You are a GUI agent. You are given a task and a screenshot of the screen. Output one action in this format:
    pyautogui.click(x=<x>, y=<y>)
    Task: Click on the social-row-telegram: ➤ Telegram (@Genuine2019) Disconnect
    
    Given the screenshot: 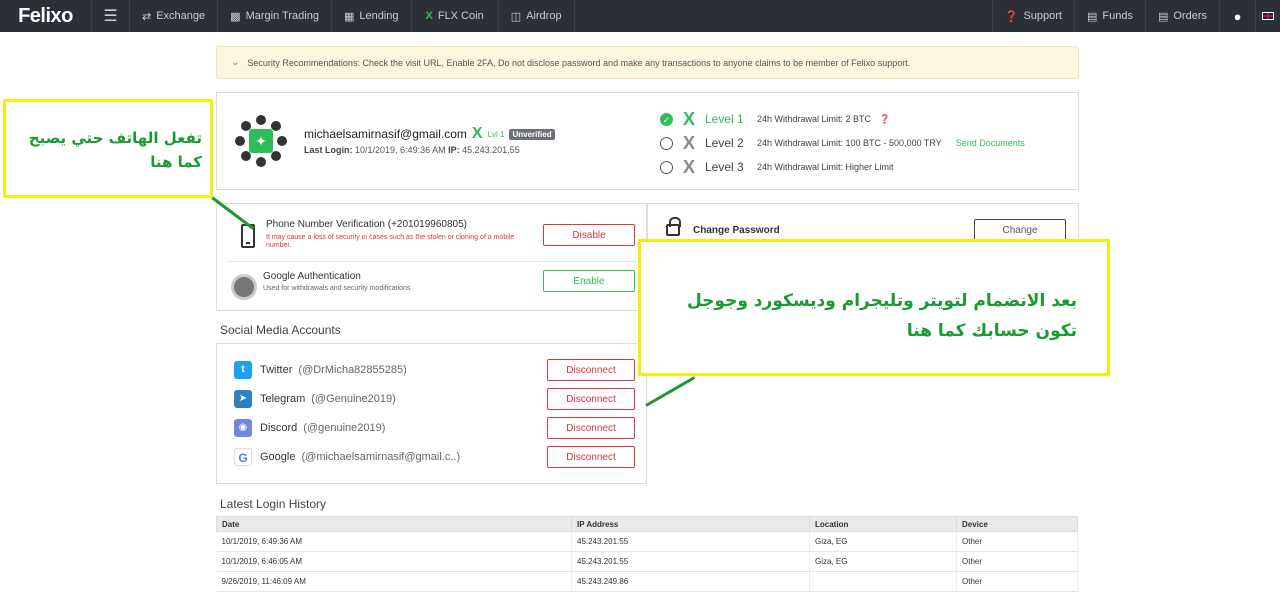 What is the action you would take?
    pyautogui.click(x=436, y=399)
    